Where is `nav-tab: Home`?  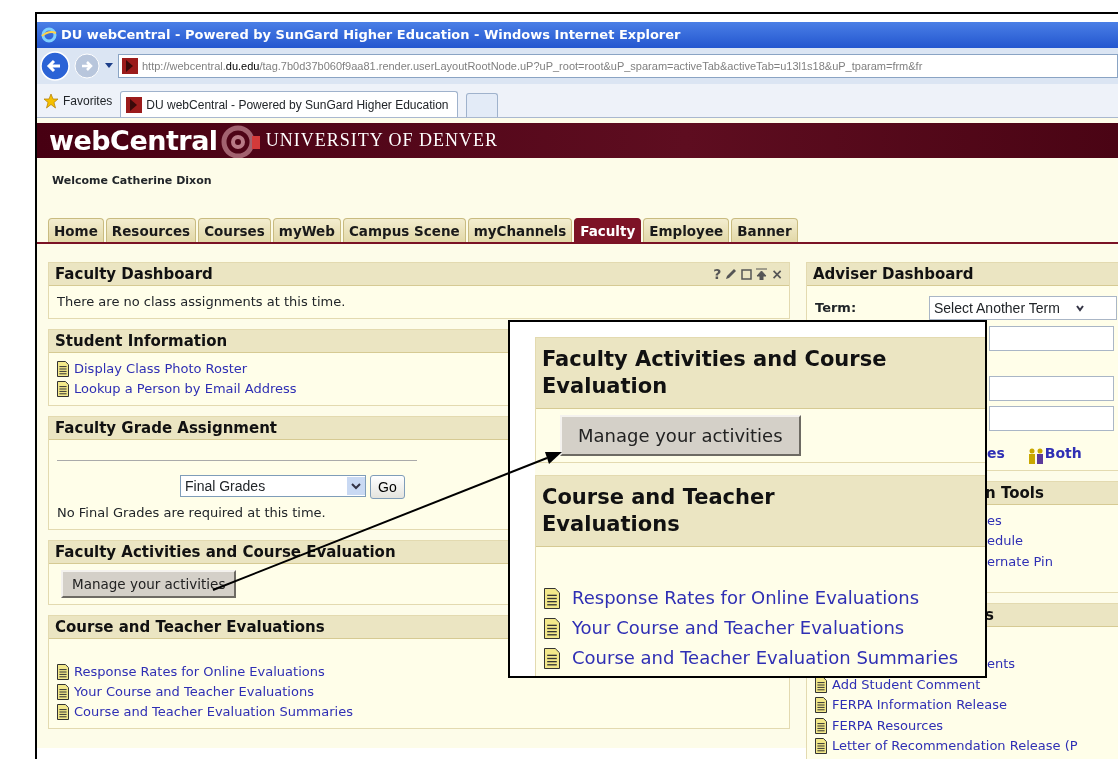
nav-tab: Home is located at coordinates (76, 230).